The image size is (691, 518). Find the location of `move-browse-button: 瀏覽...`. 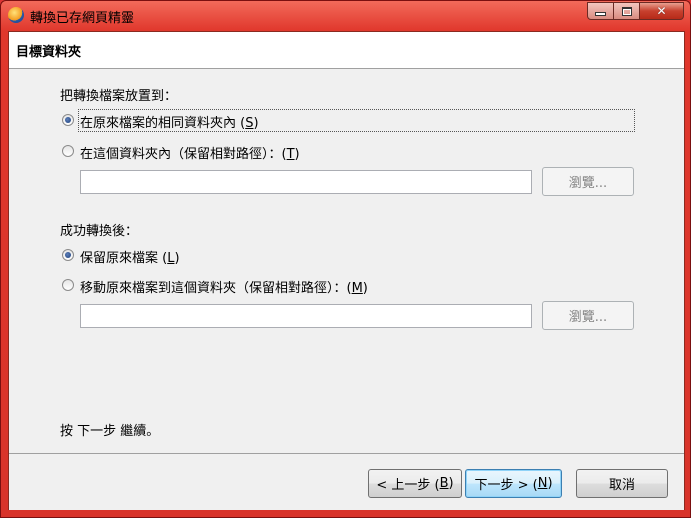

move-browse-button: 瀏覽... is located at coordinates (588, 315).